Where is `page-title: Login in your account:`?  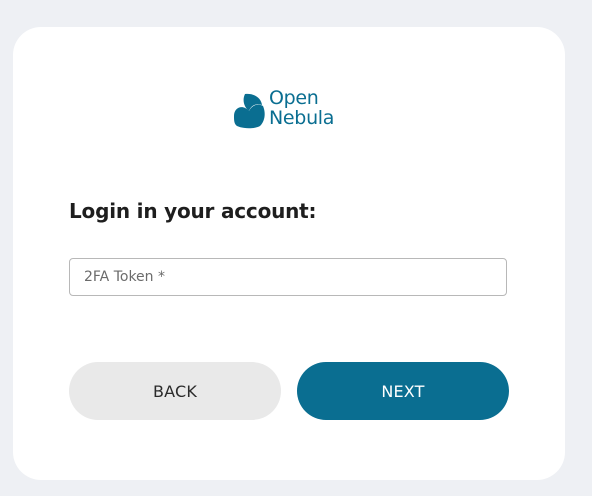 page-title: Login in your account: is located at coordinates (193, 211).